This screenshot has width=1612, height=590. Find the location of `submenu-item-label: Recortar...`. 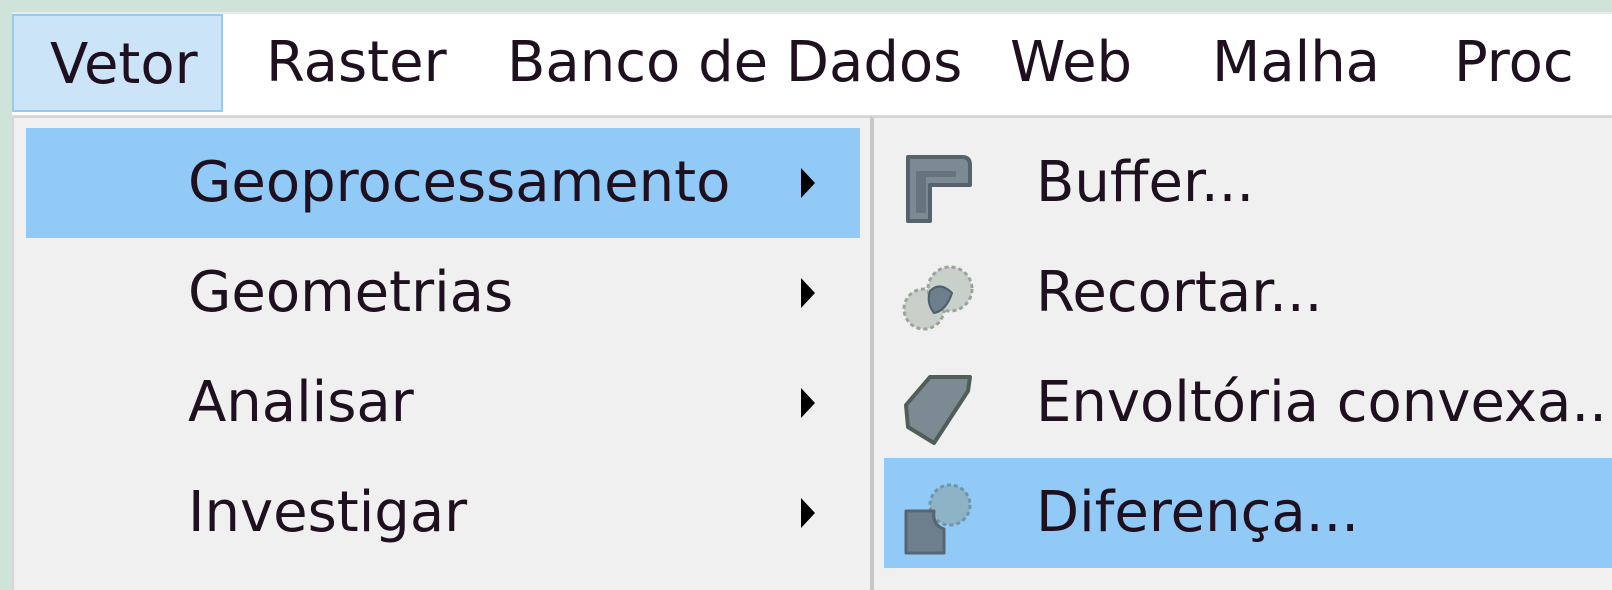

submenu-item-label: Recortar... is located at coordinates (1179, 292).